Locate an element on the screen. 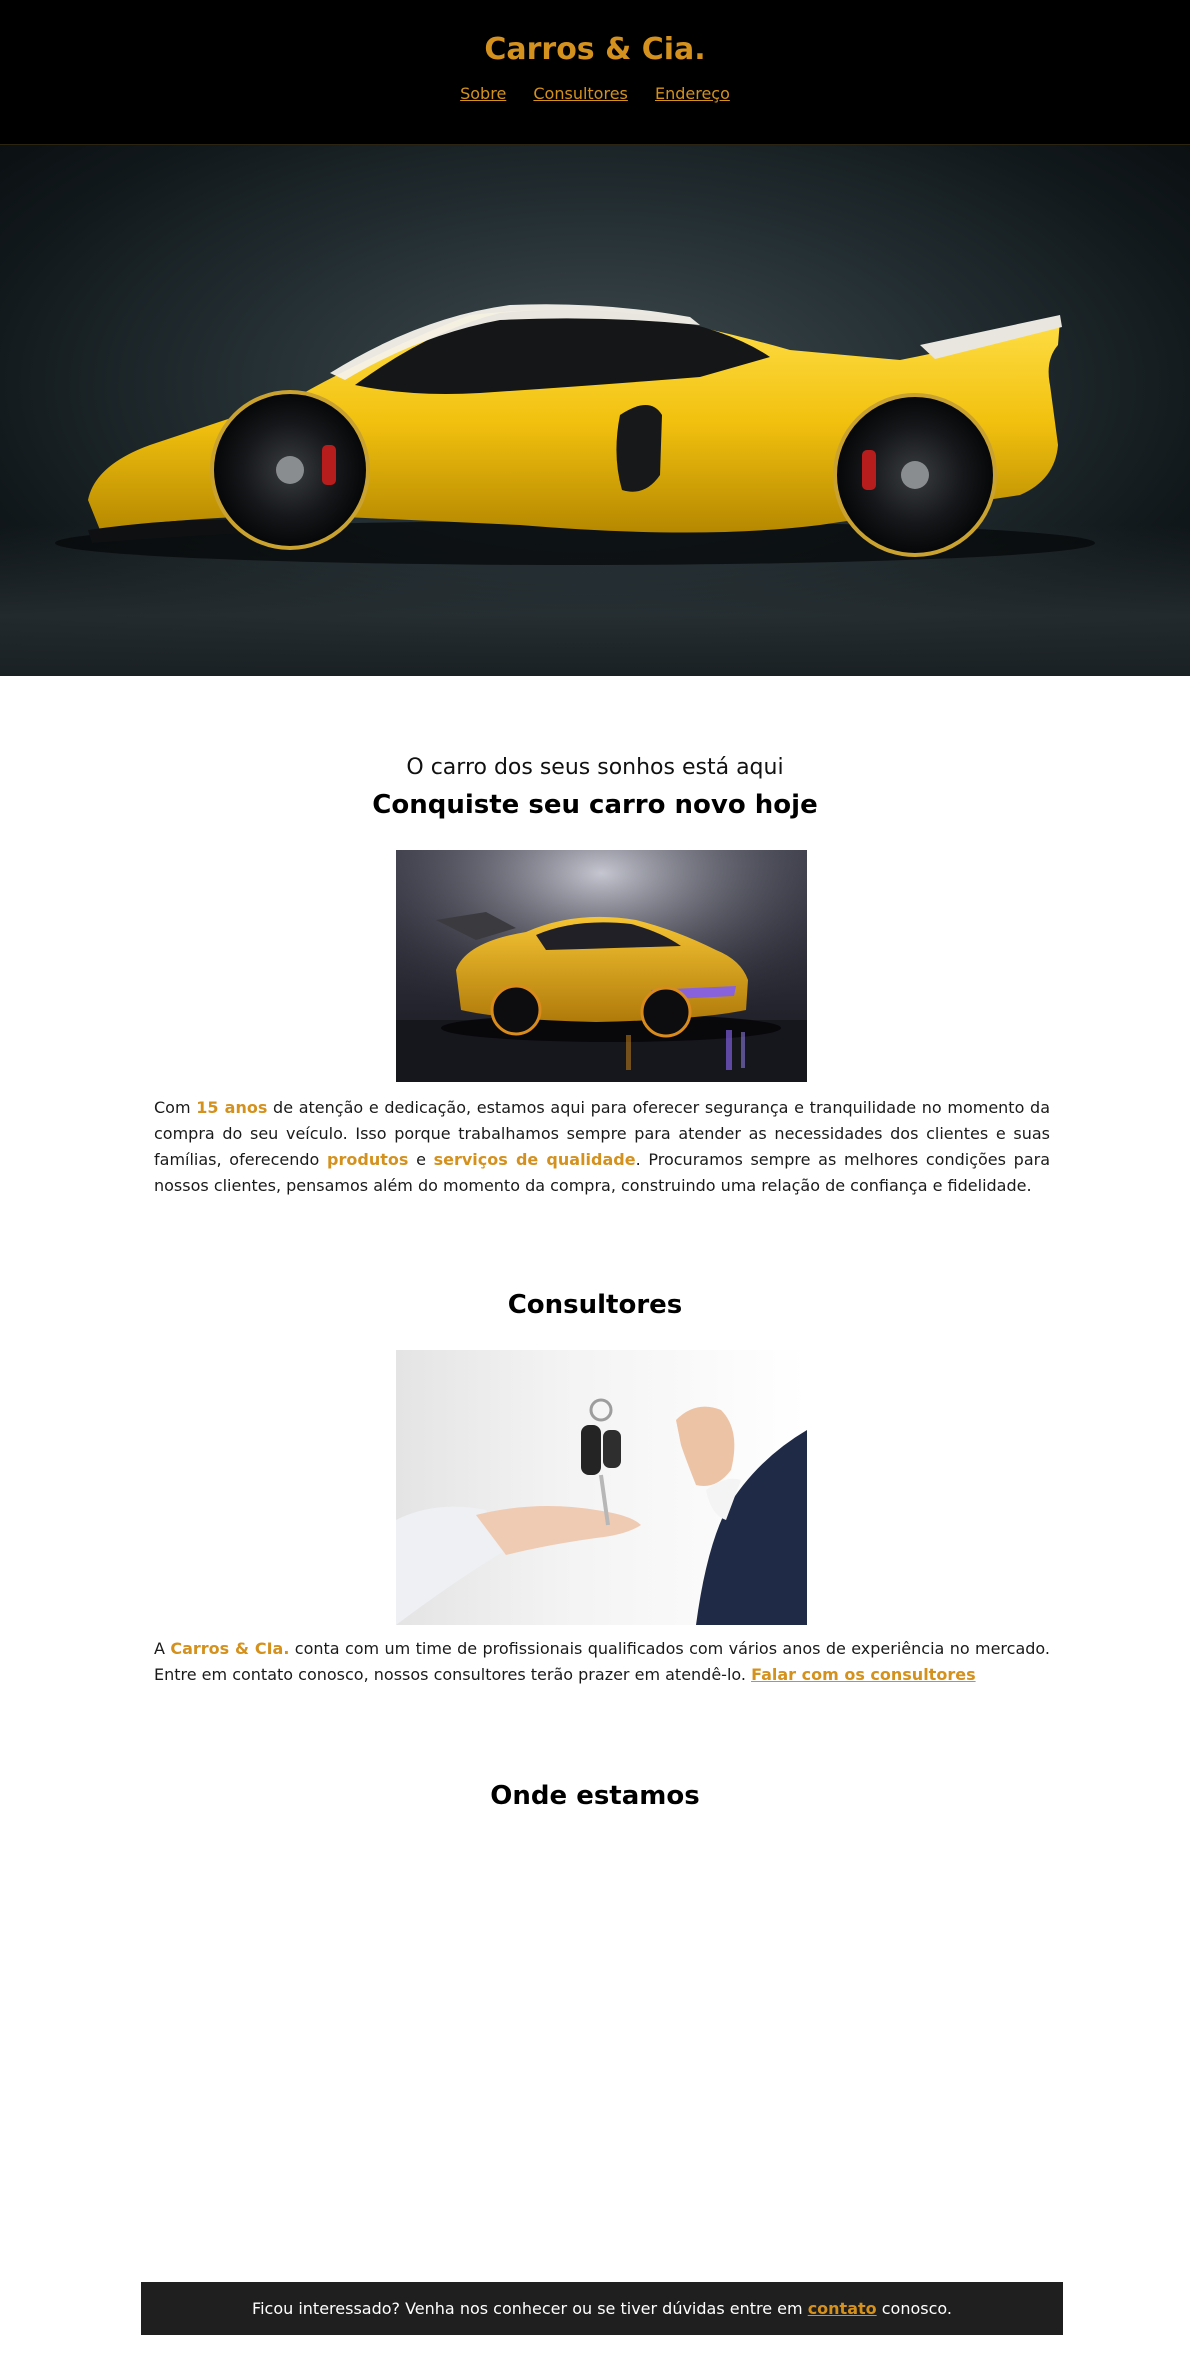 This screenshot has width=1190, height=2380. highlight-servicos: serviços de qualidade is located at coordinates (534, 1159).